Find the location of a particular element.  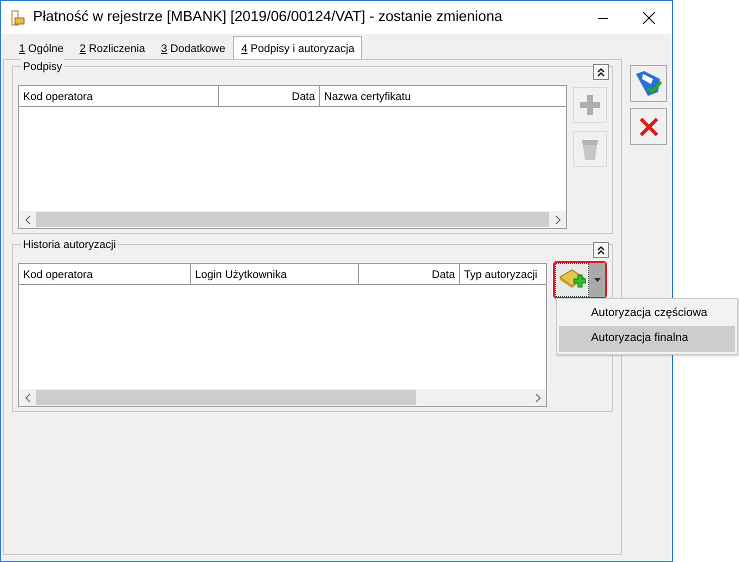

column-header: Nazwa certyfikatu is located at coordinates (443, 96).